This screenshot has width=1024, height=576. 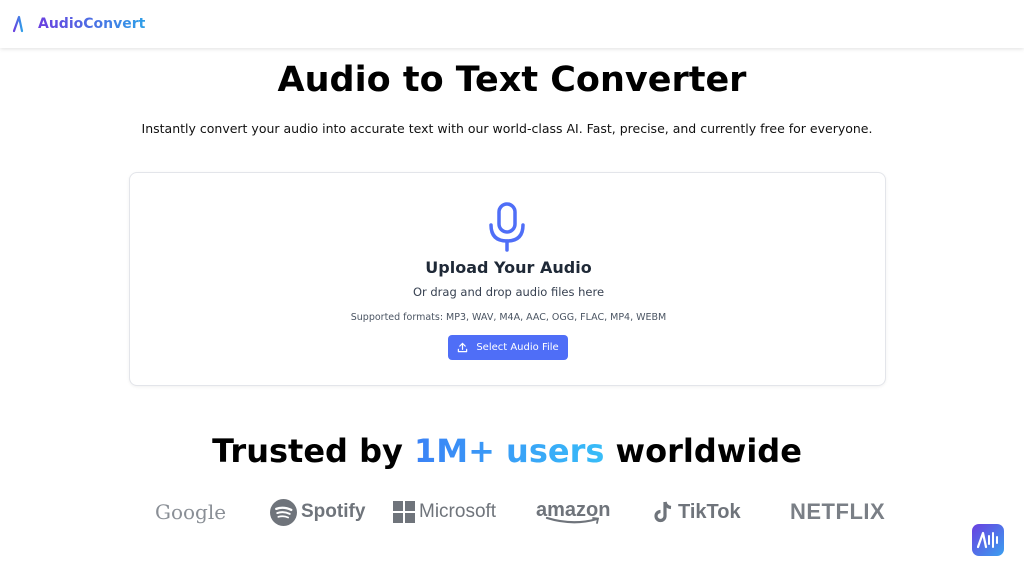 I want to click on select-audio-file-button: Select Audio File, so click(x=508, y=347).